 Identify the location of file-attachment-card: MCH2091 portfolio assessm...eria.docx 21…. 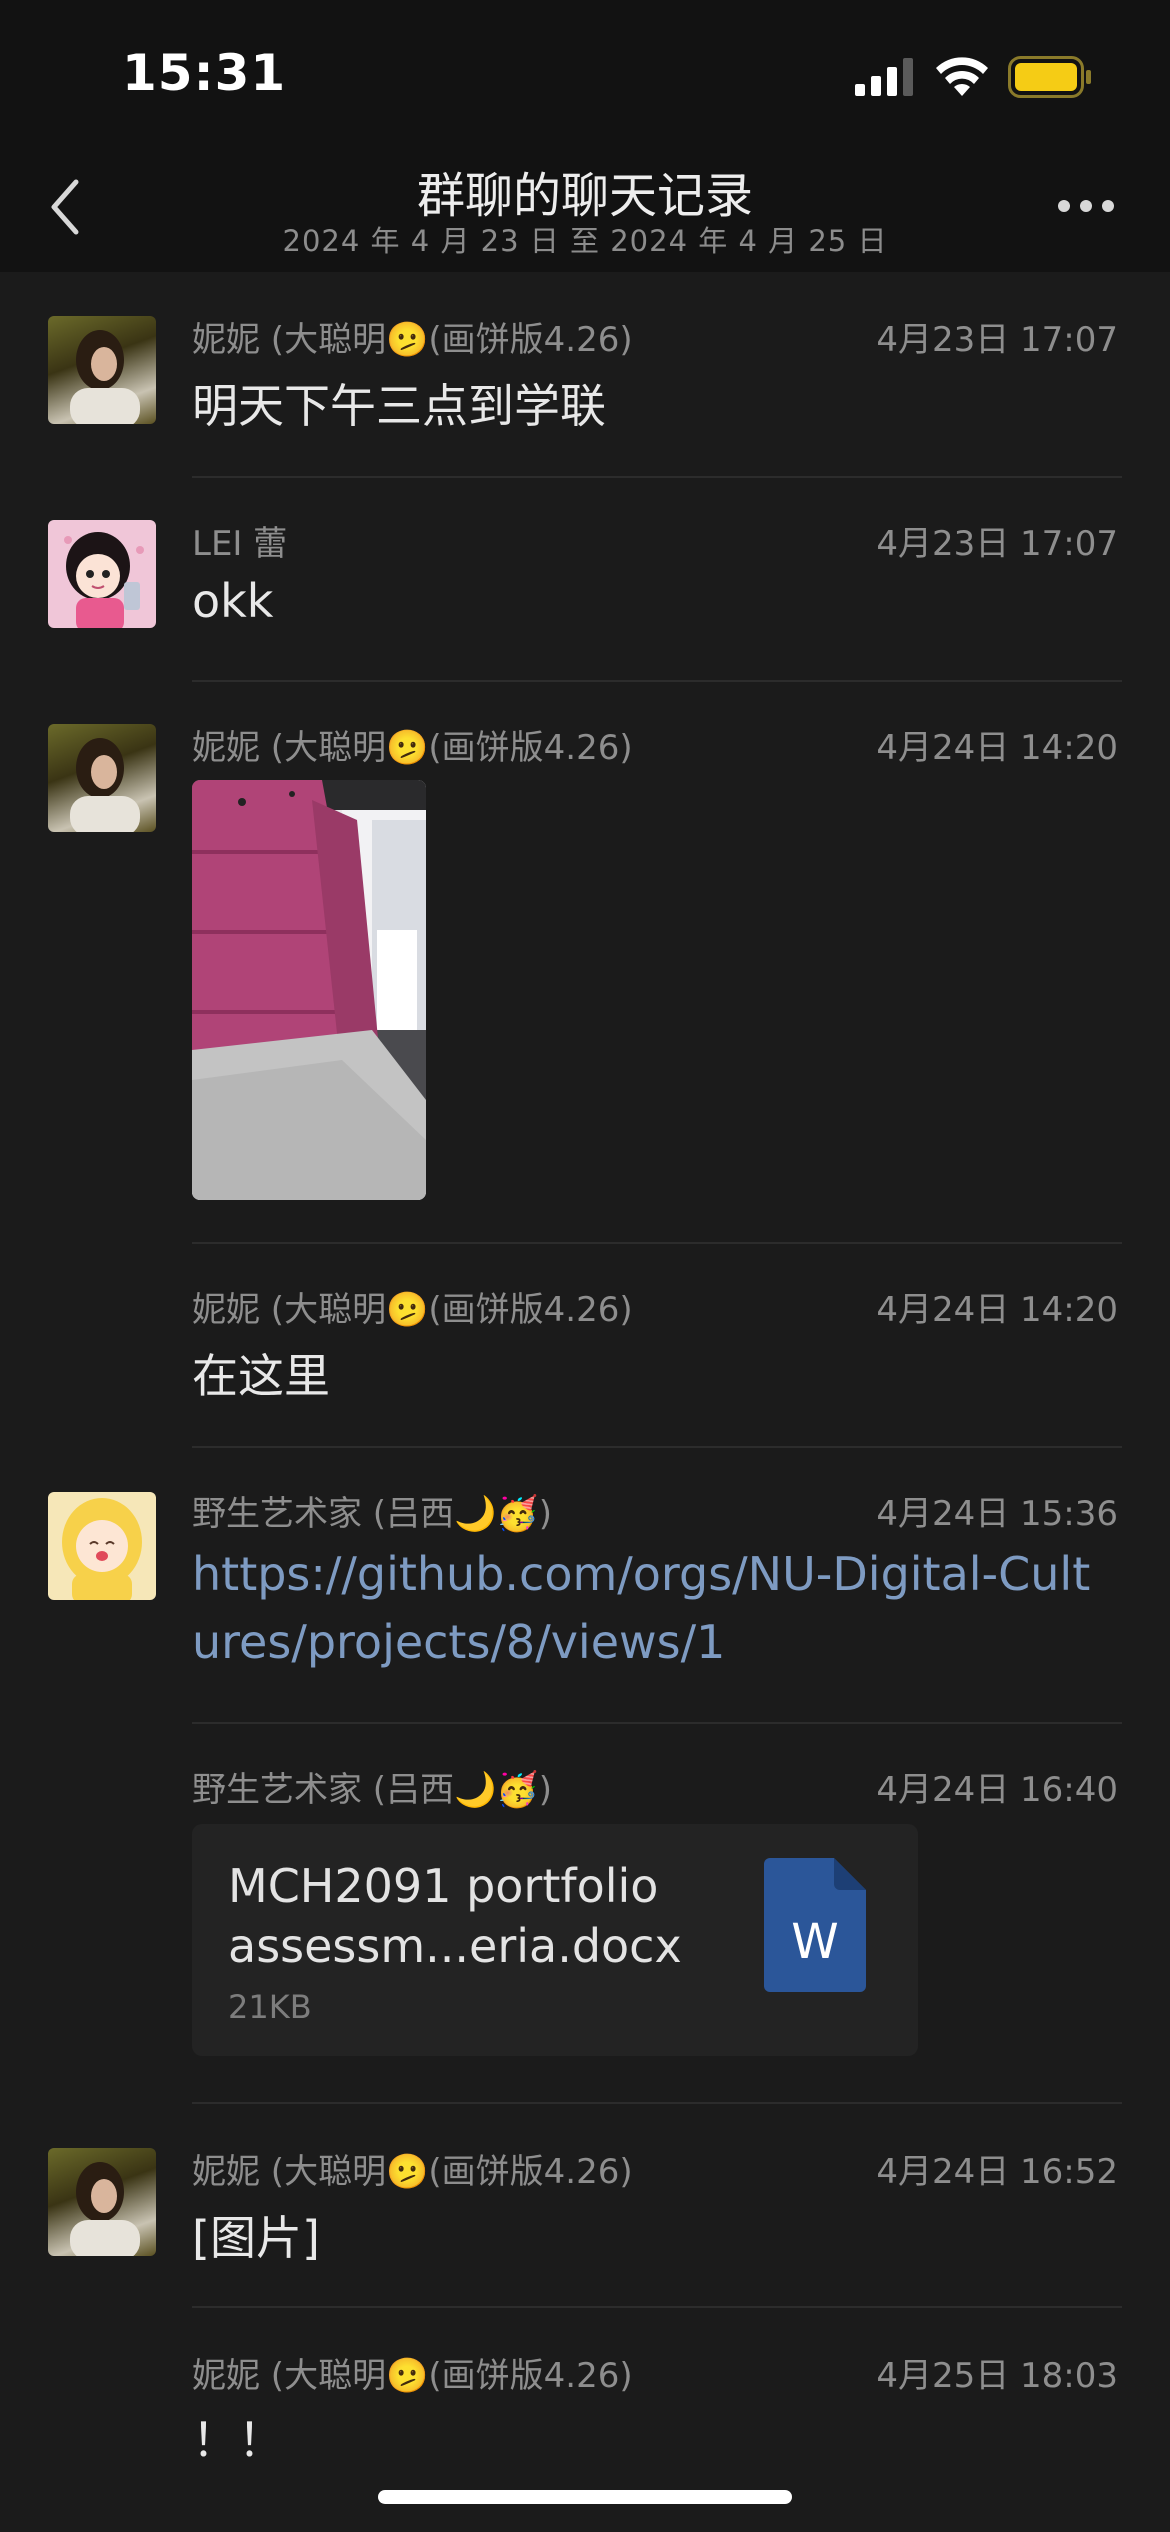
(555, 1940).